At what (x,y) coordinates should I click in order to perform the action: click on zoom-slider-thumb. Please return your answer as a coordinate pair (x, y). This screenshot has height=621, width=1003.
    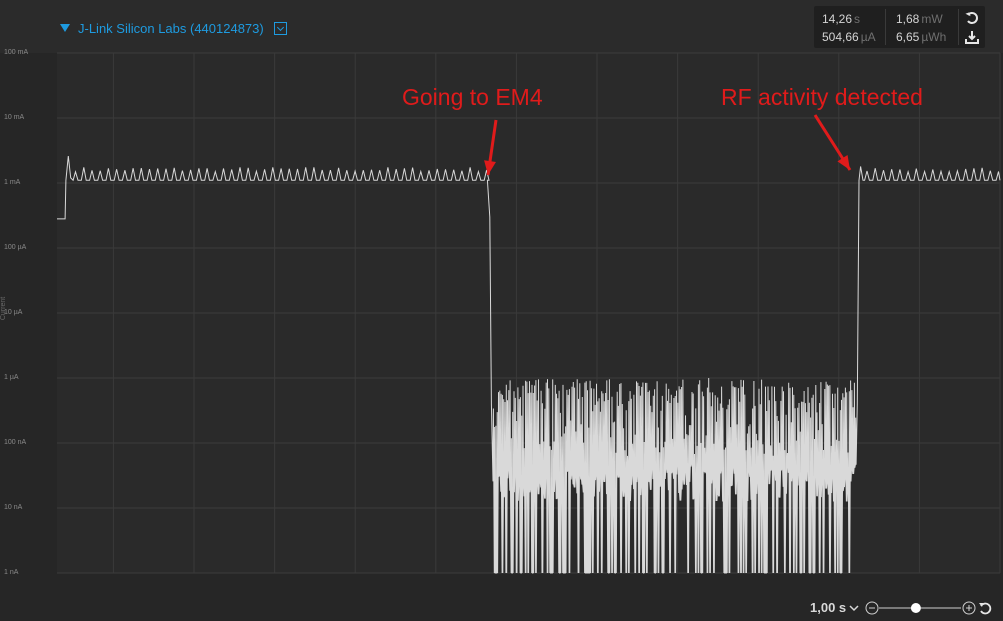
    Looking at the image, I should click on (915, 608).